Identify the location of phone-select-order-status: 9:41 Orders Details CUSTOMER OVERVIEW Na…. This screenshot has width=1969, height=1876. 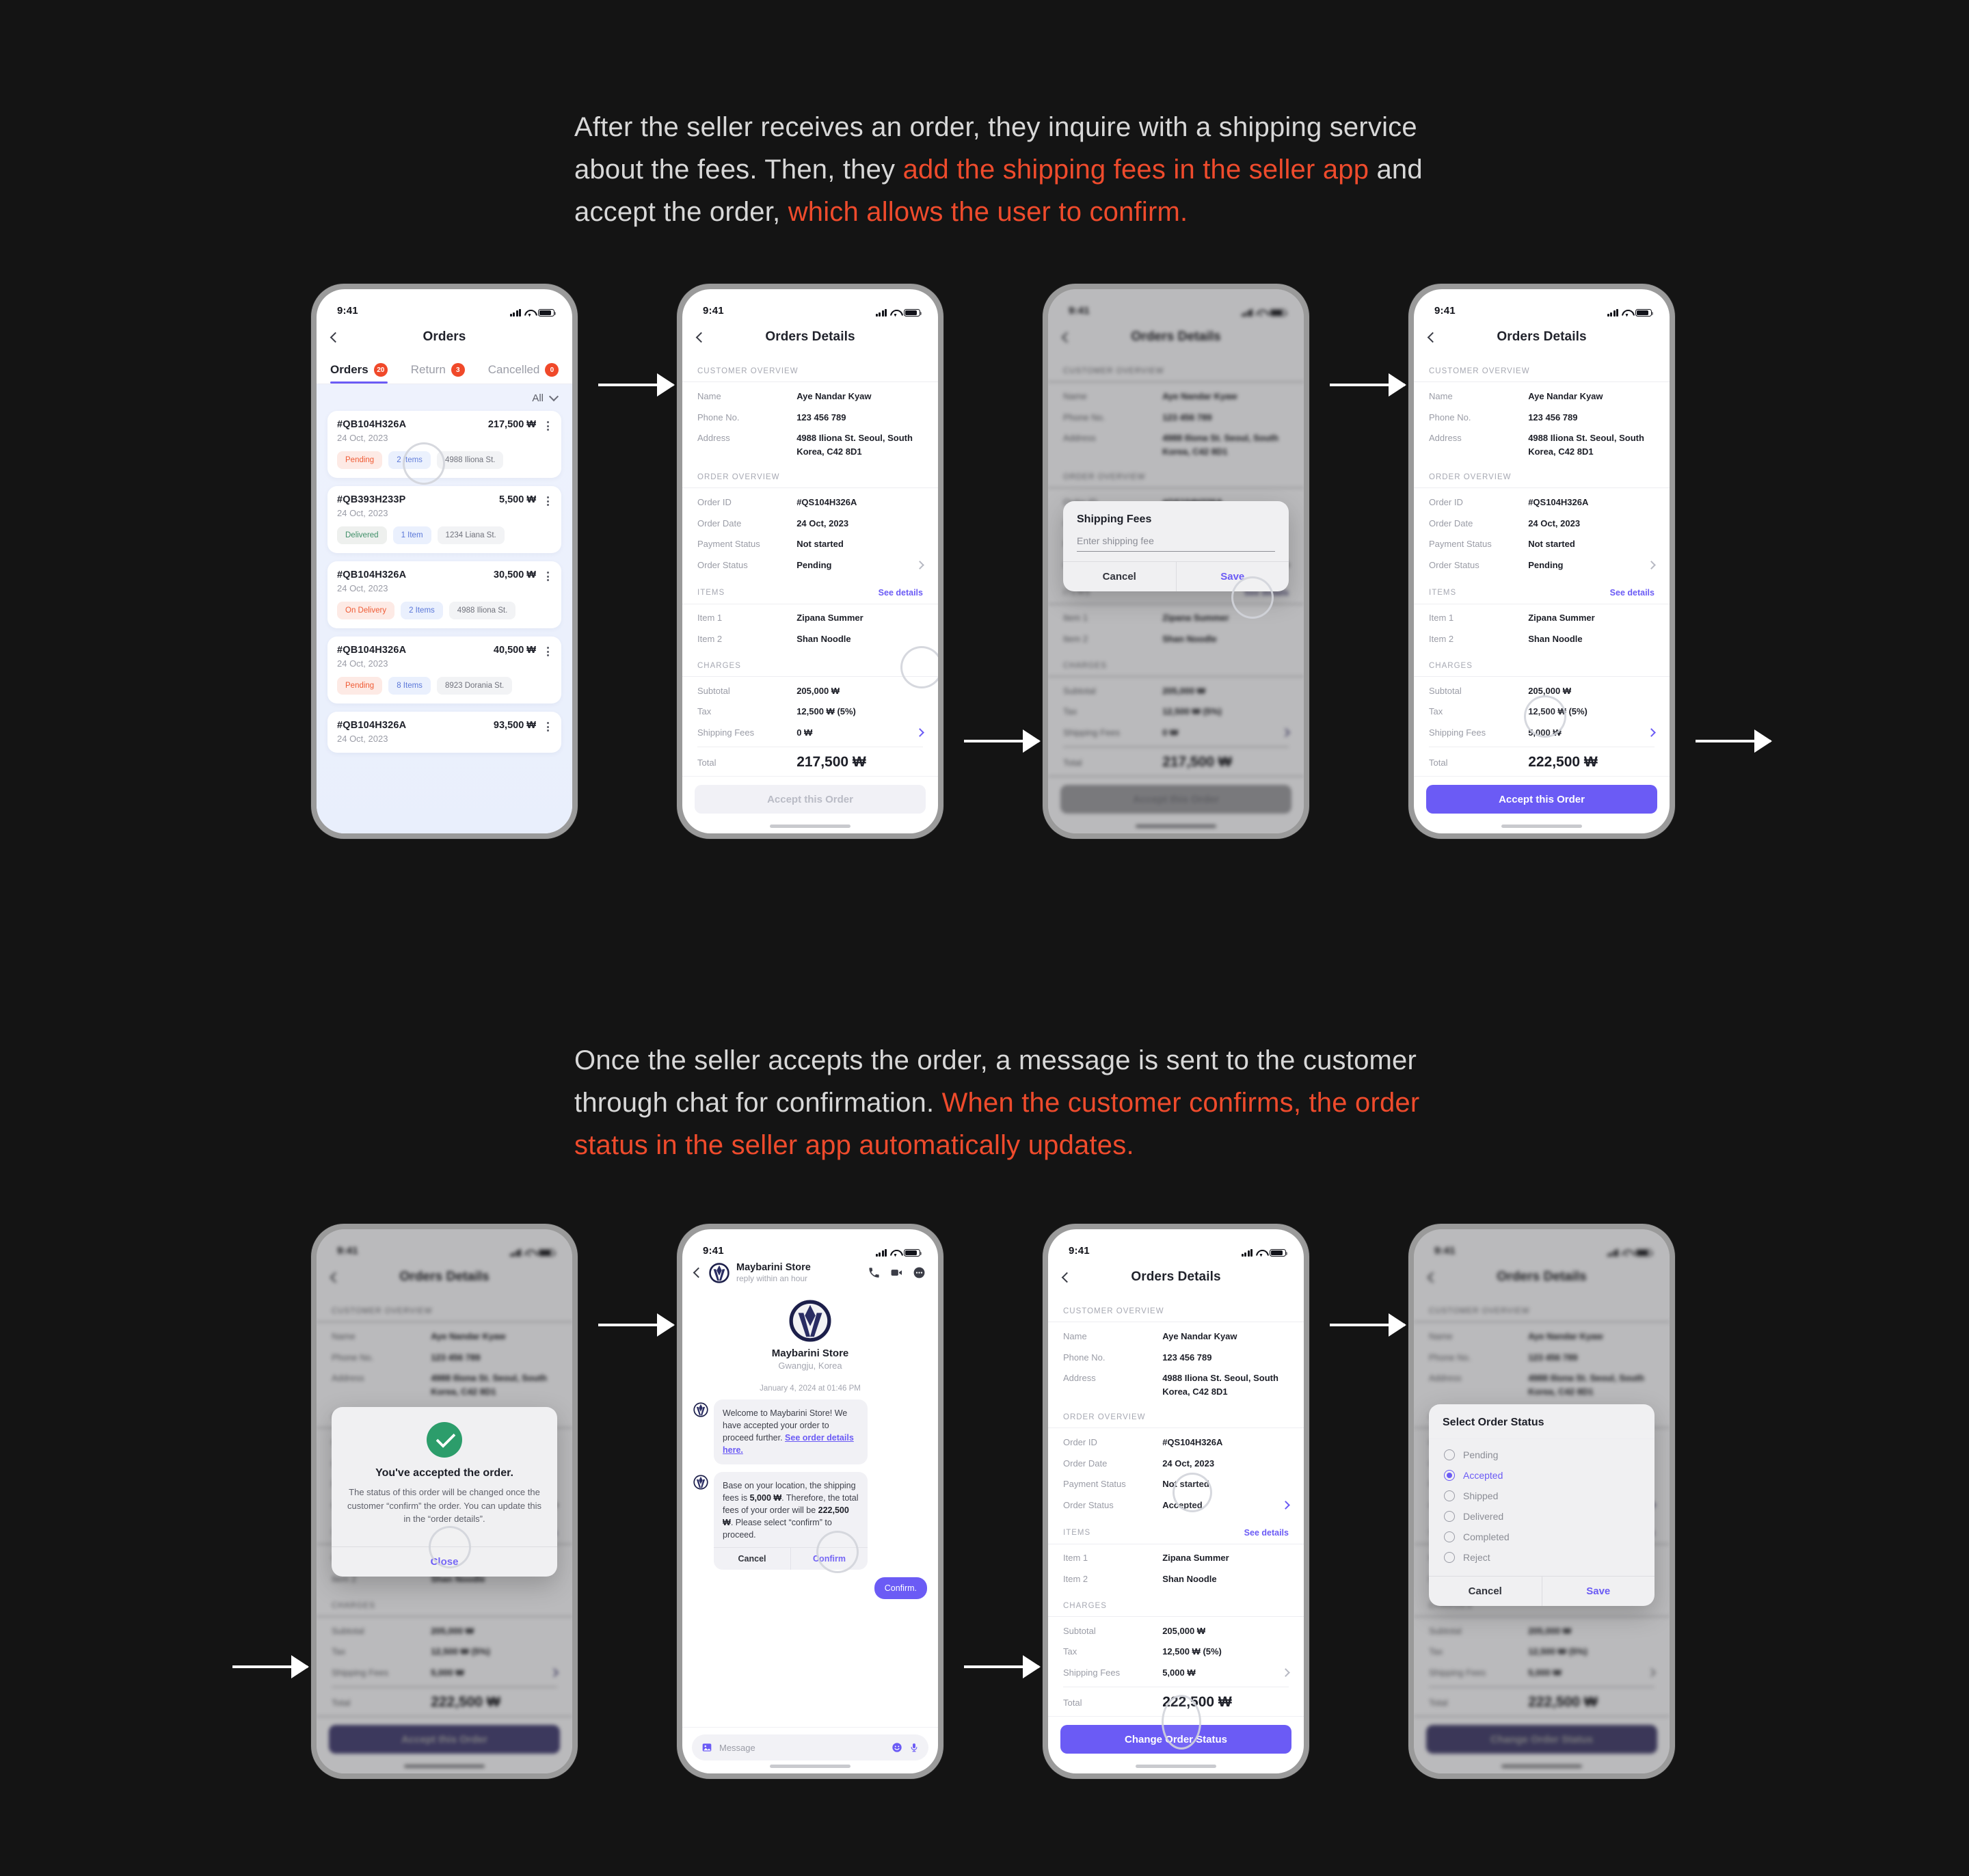
(1541, 1501).